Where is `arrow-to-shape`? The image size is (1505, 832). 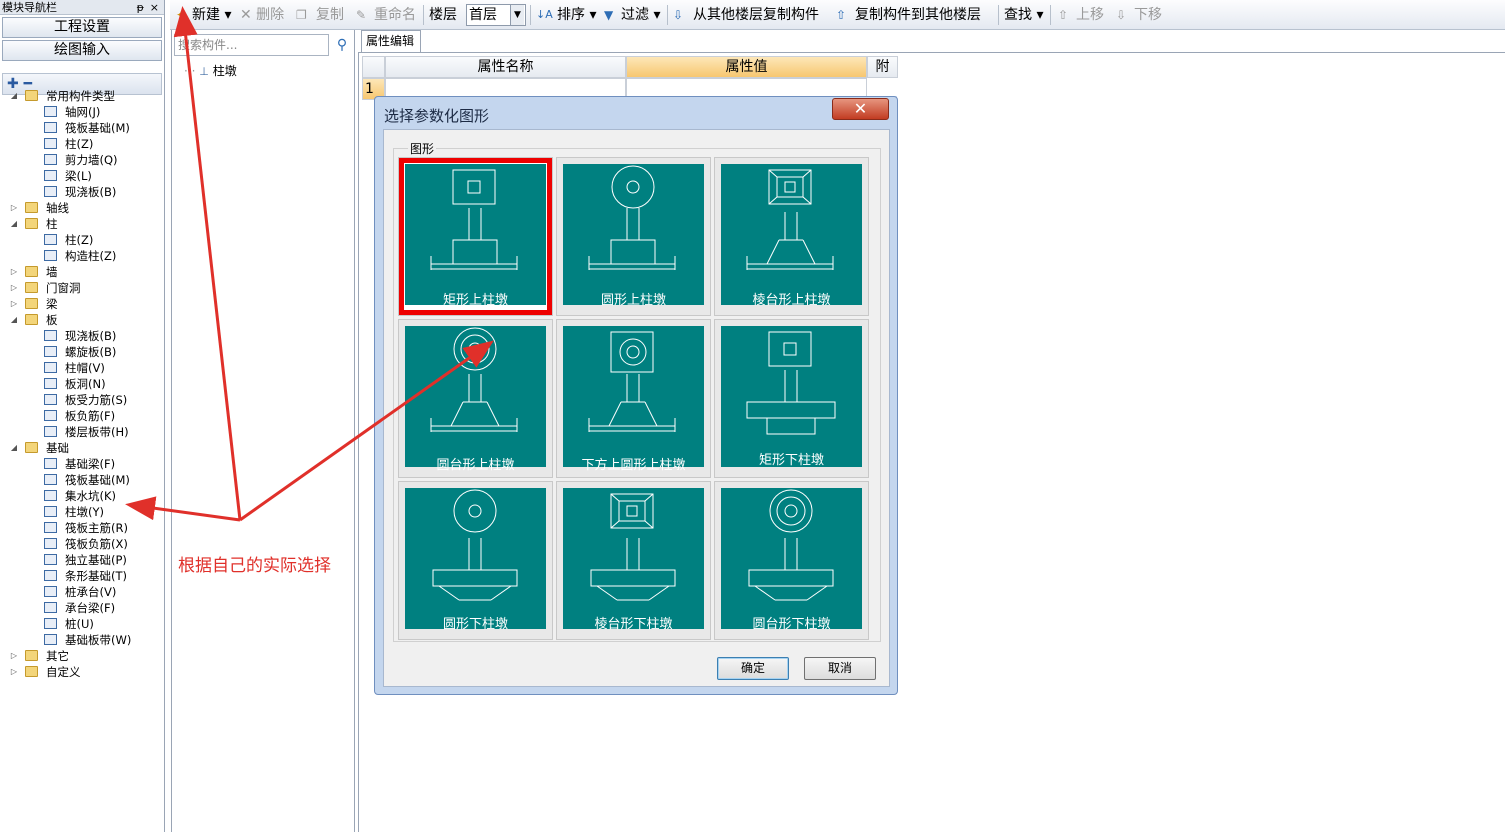
arrow-to-shape is located at coordinates (366, 431).